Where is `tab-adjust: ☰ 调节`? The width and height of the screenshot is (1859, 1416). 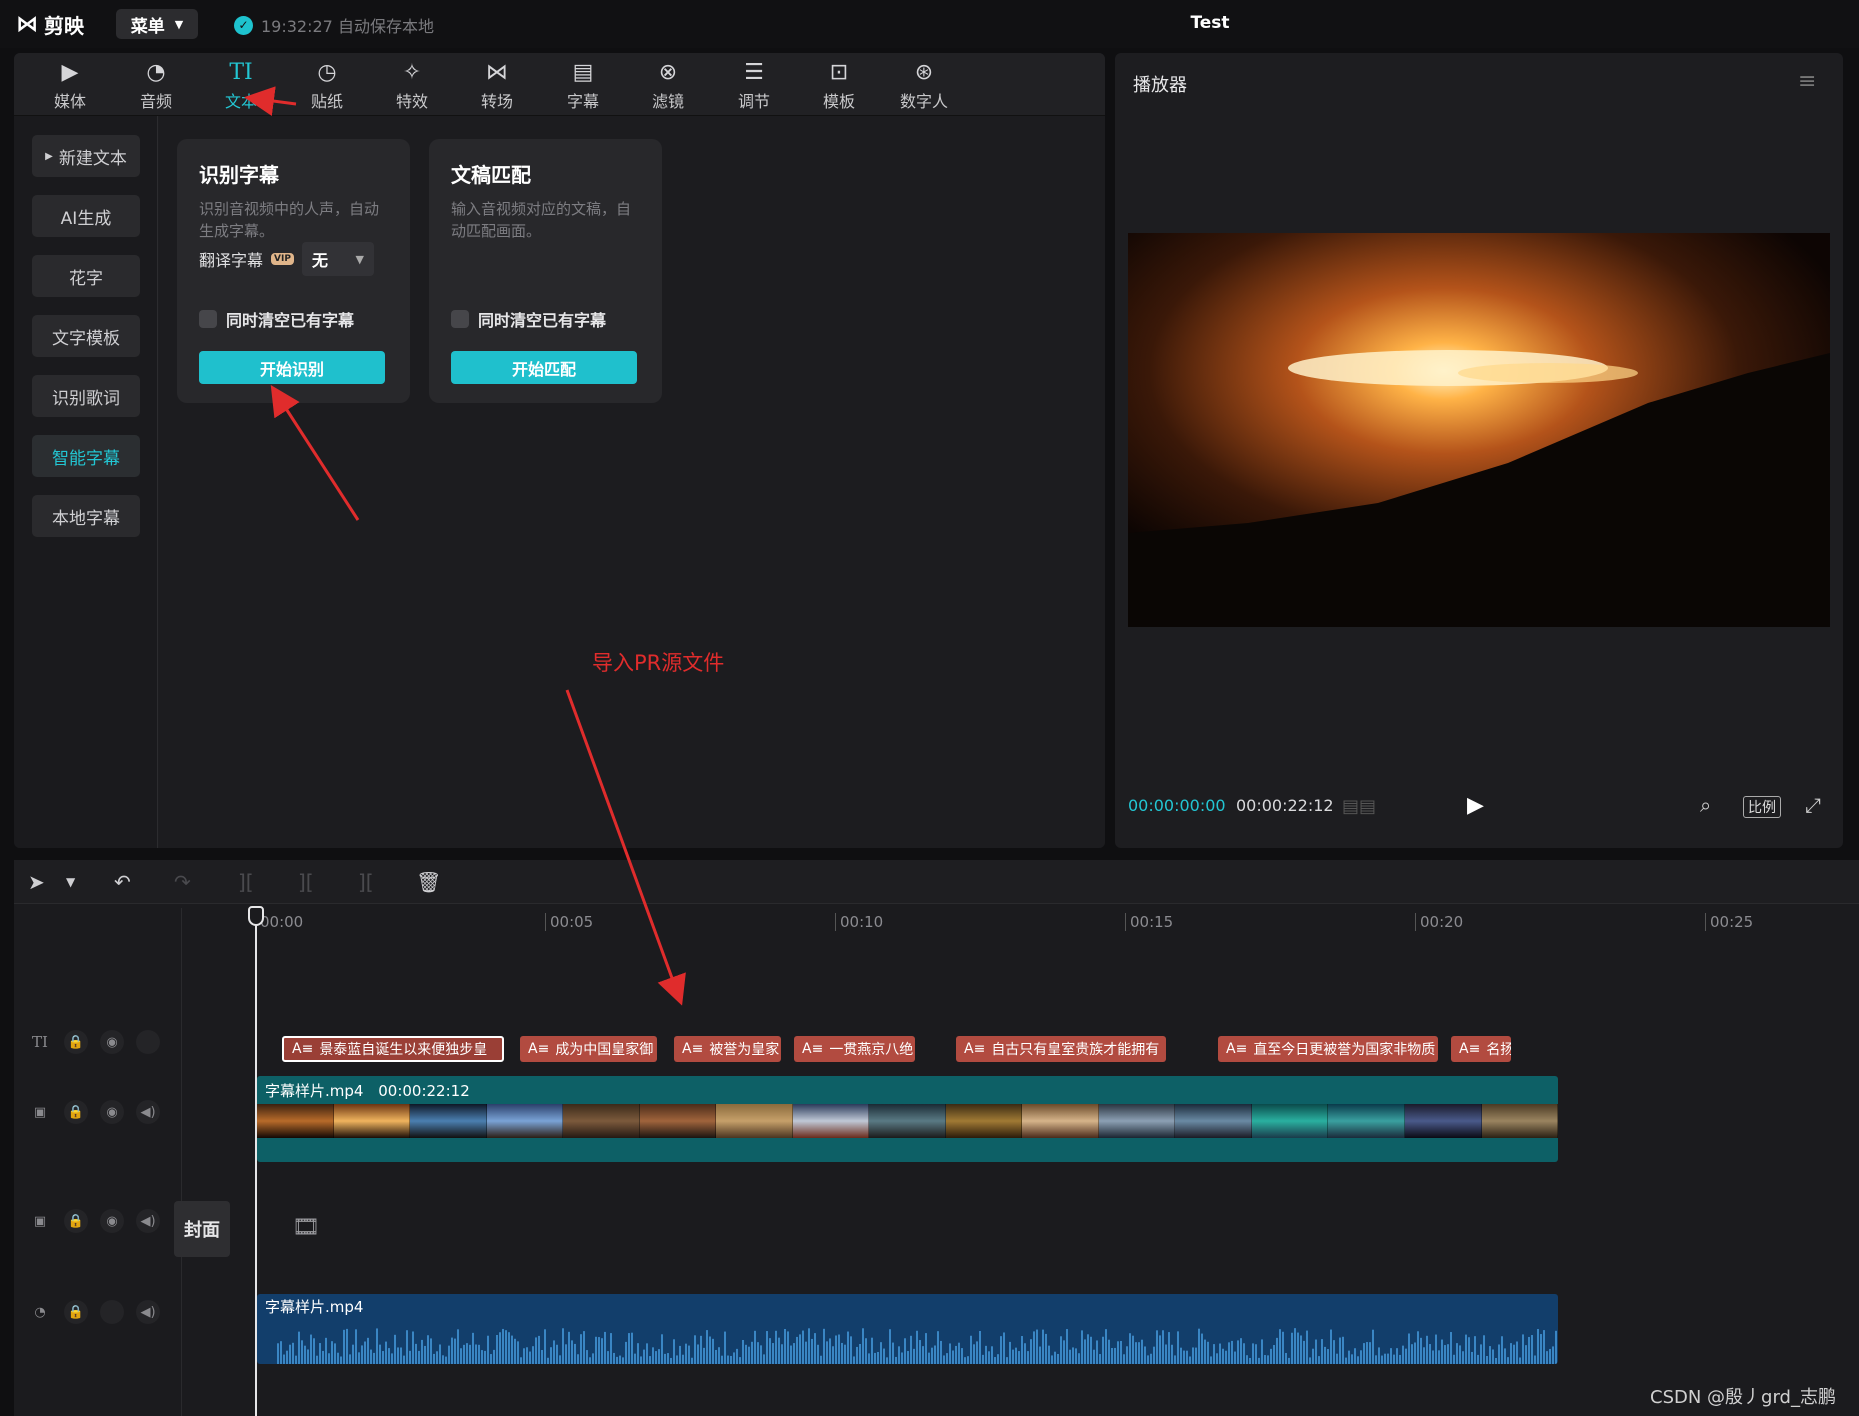 tab-adjust: ☰ 调节 is located at coordinates (754, 85).